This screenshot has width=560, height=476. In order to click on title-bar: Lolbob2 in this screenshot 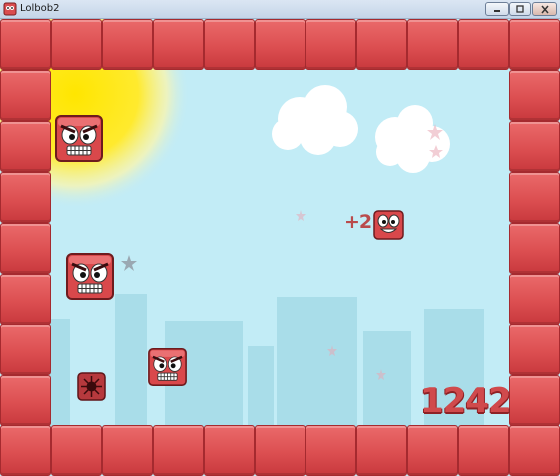, I will do `click(280, 9)`.